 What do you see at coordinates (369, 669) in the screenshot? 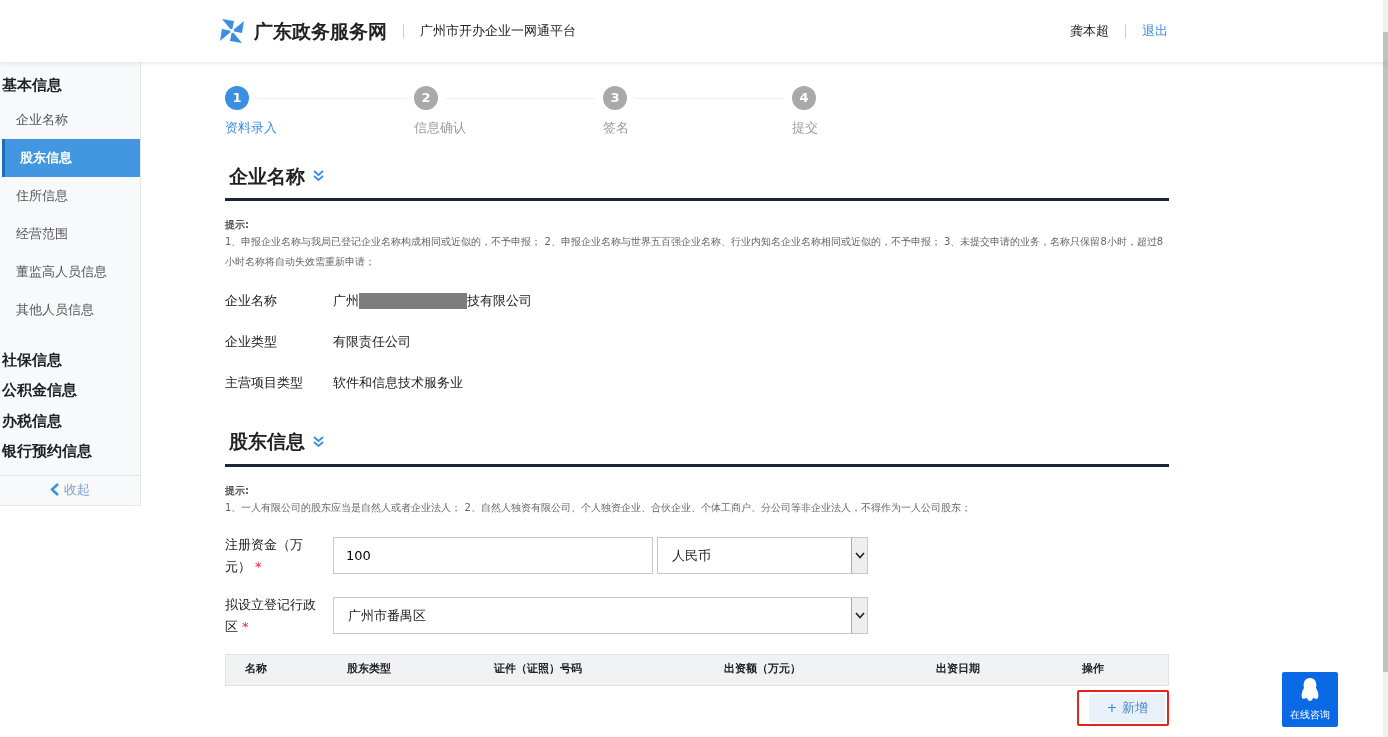
I see `column-header: 股东类型` at bounding box center [369, 669].